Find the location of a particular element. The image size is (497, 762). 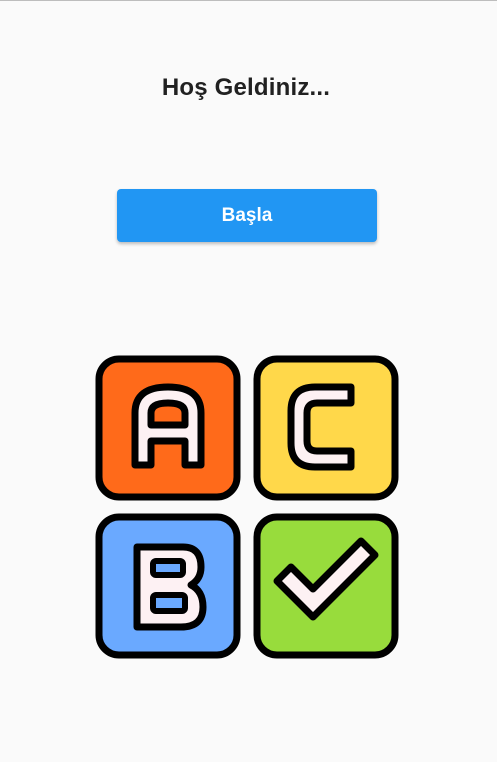

letter-b-tile is located at coordinates (168, 586).